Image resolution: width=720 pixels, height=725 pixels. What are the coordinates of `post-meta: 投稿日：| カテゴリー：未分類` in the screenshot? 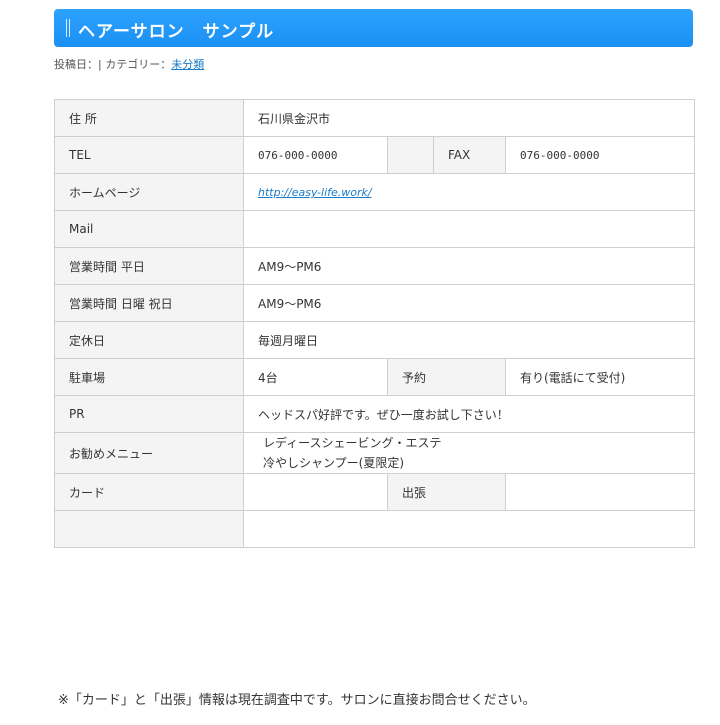 It's located at (129, 64).